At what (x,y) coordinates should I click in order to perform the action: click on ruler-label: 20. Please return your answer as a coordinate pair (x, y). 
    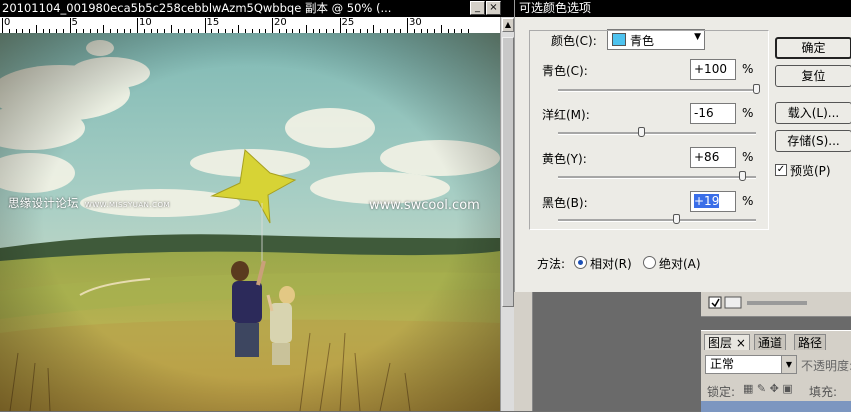
    Looking at the image, I should click on (280, 22).